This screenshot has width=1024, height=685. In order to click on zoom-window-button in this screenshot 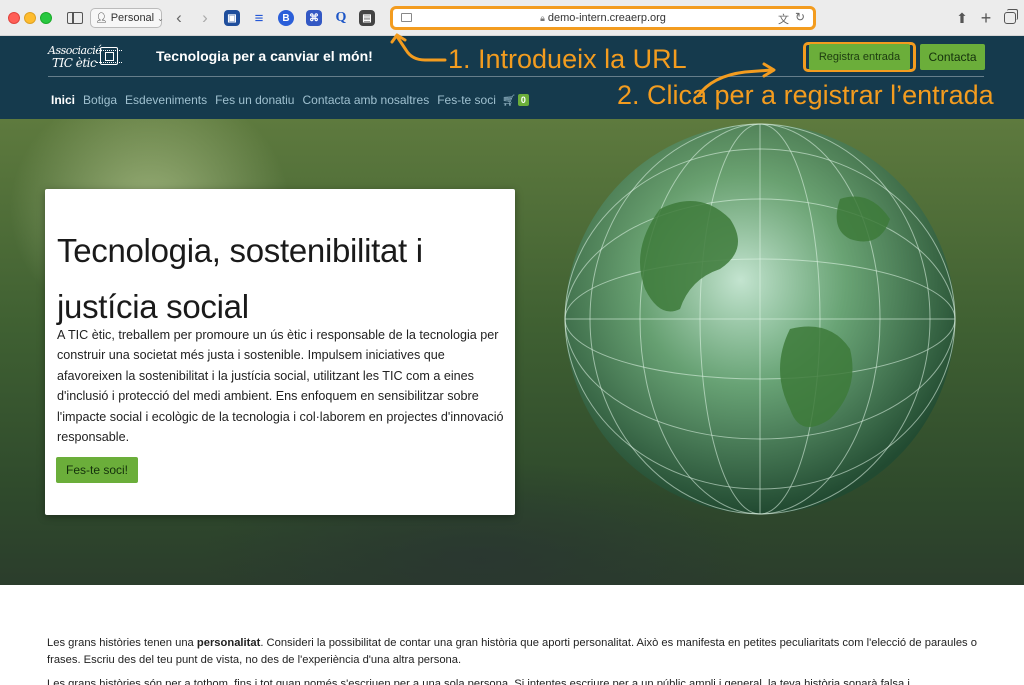, I will do `click(46, 18)`.